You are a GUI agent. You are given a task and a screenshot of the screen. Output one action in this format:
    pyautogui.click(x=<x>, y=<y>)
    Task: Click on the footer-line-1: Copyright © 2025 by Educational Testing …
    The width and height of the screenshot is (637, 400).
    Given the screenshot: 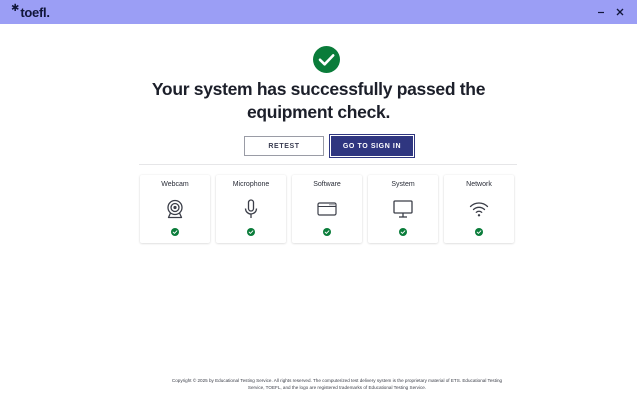 What is the action you would take?
    pyautogui.click(x=337, y=380)
    